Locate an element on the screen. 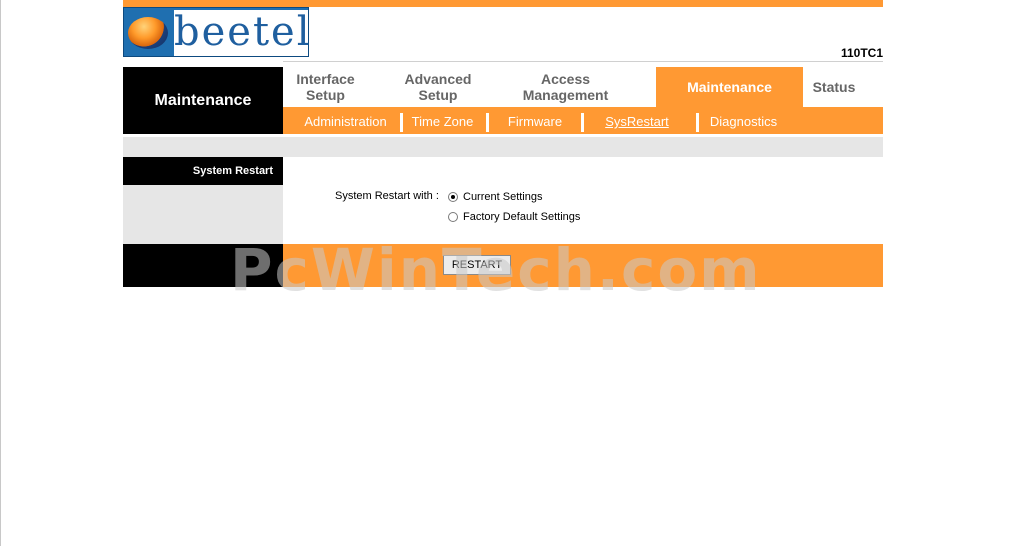  top-accent-bar is located at coordinates (503, 3).